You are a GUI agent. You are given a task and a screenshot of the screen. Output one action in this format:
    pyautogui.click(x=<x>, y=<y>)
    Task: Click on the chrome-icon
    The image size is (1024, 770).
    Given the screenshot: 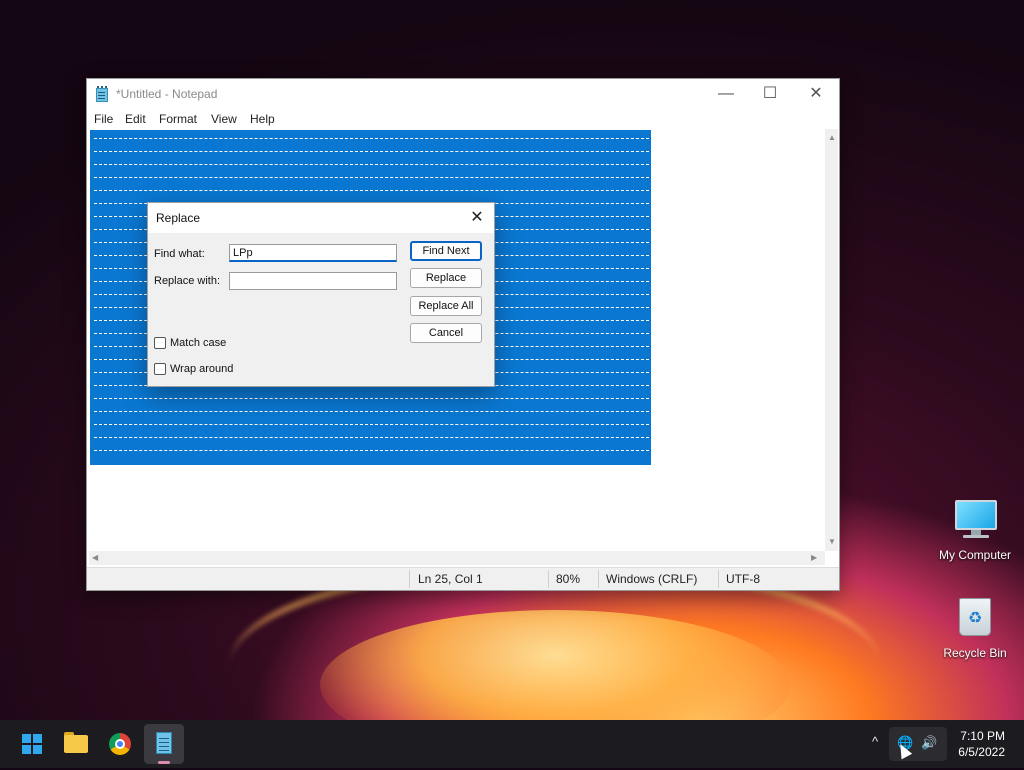 What is the action you would take?
    pyautogui.click(x=120, y=744)
    